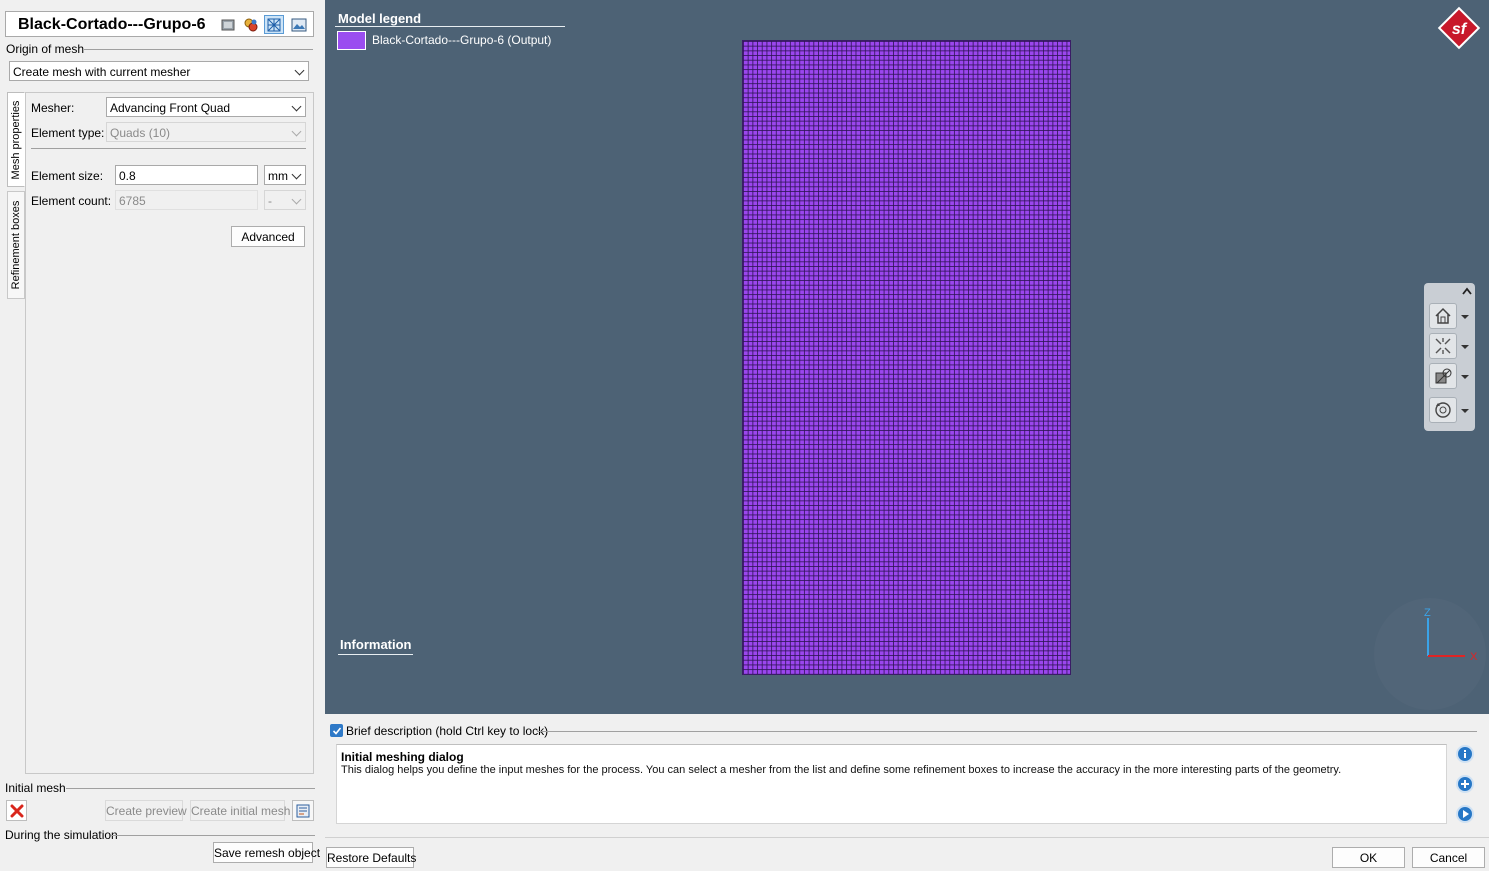  What do you see at coordinates (1427, 613) in the screenshot?
I see `z-axis-label: Z` at bounding box center [1427, 613].